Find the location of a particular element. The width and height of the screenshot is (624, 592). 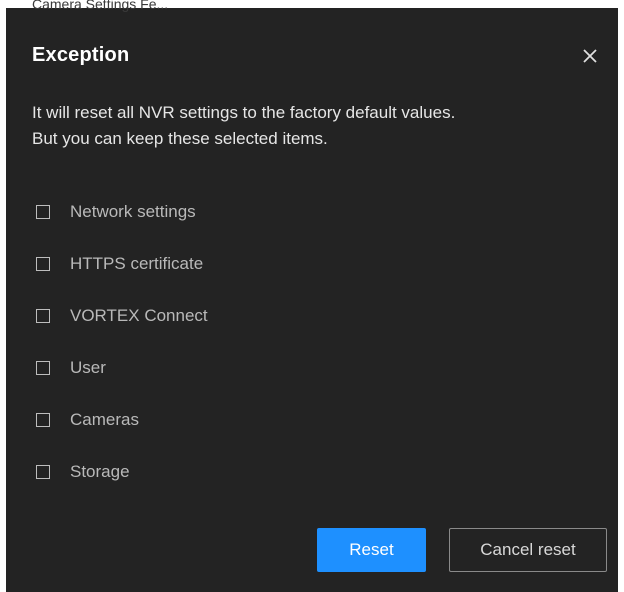

network-settings-checkbox is located at coordinates (43, 212).